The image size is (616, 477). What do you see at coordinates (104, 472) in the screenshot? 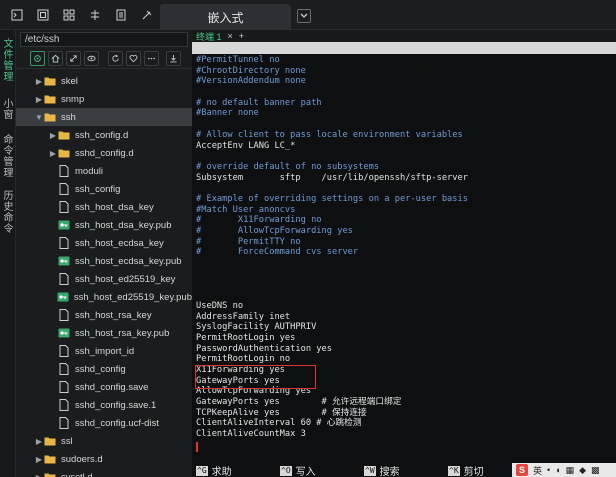
I see `tree-folder: ▶ sysctl.d` at bounding box center [104, 472].